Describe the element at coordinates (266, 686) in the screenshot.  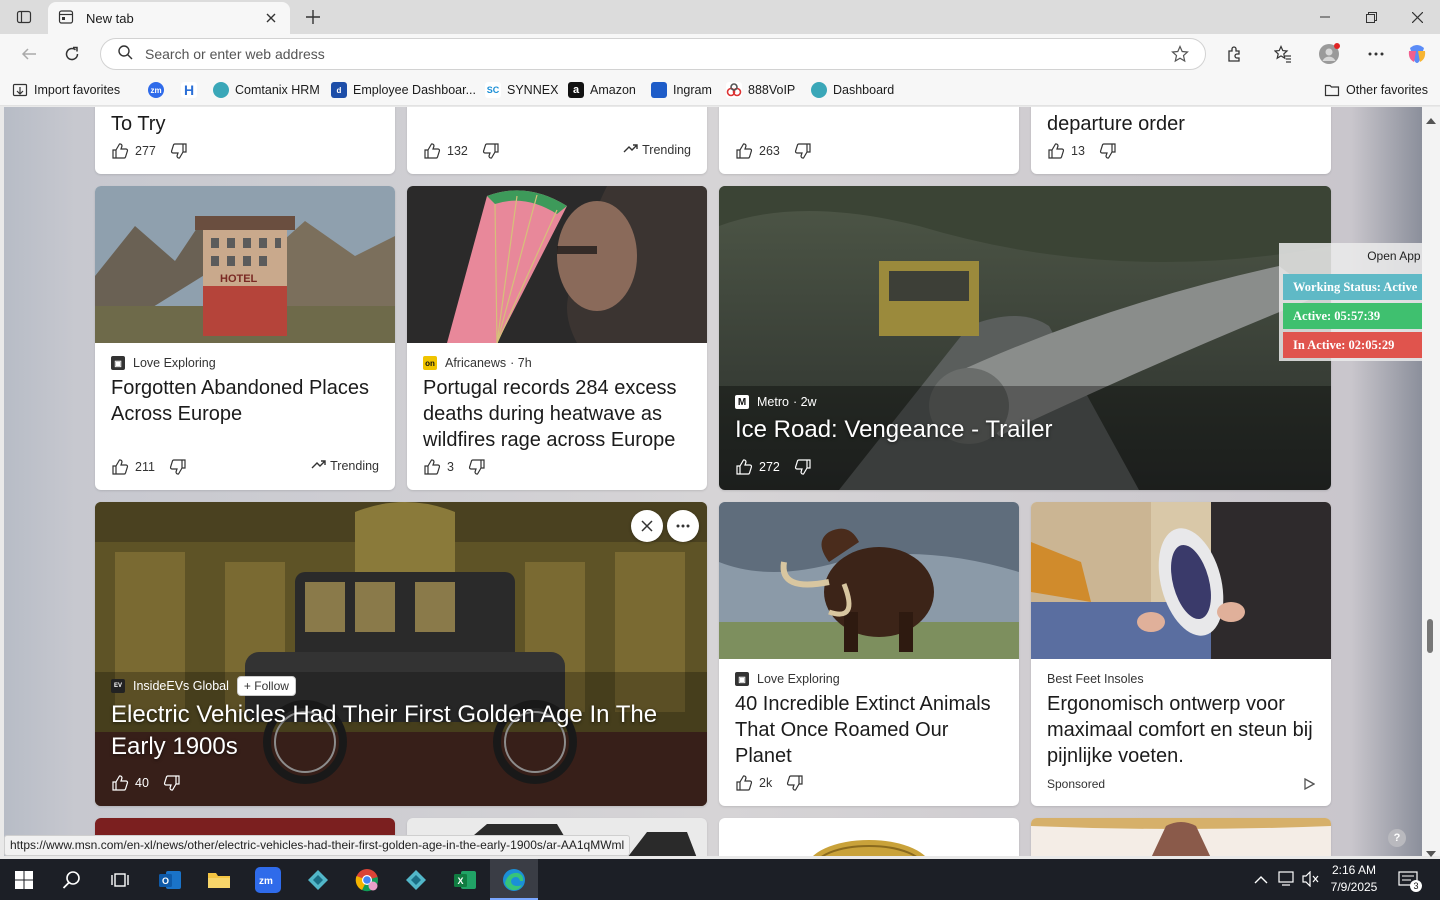
I see `follow-button: + Follow` at that location.